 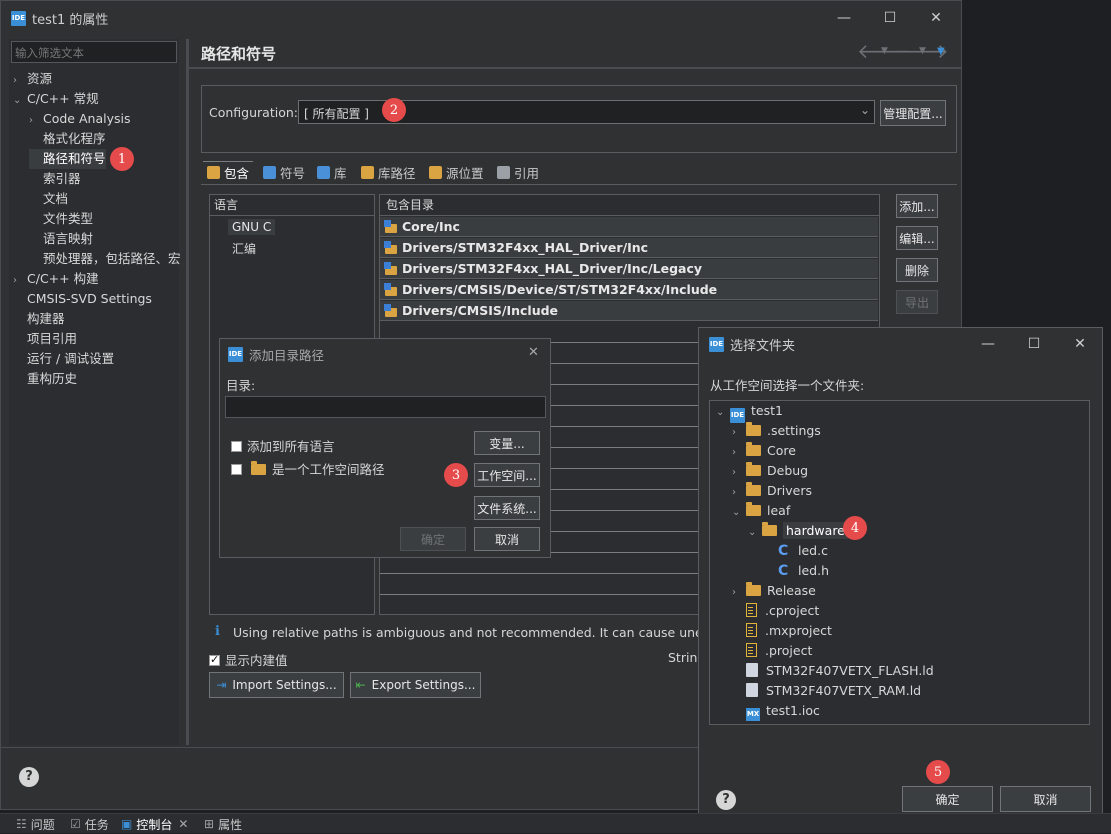 What do you see at coordinates (629, 311) in the screenshot?
I see `include-row: Drivers/CMSIS/Include` at bounding box center [629, 311].